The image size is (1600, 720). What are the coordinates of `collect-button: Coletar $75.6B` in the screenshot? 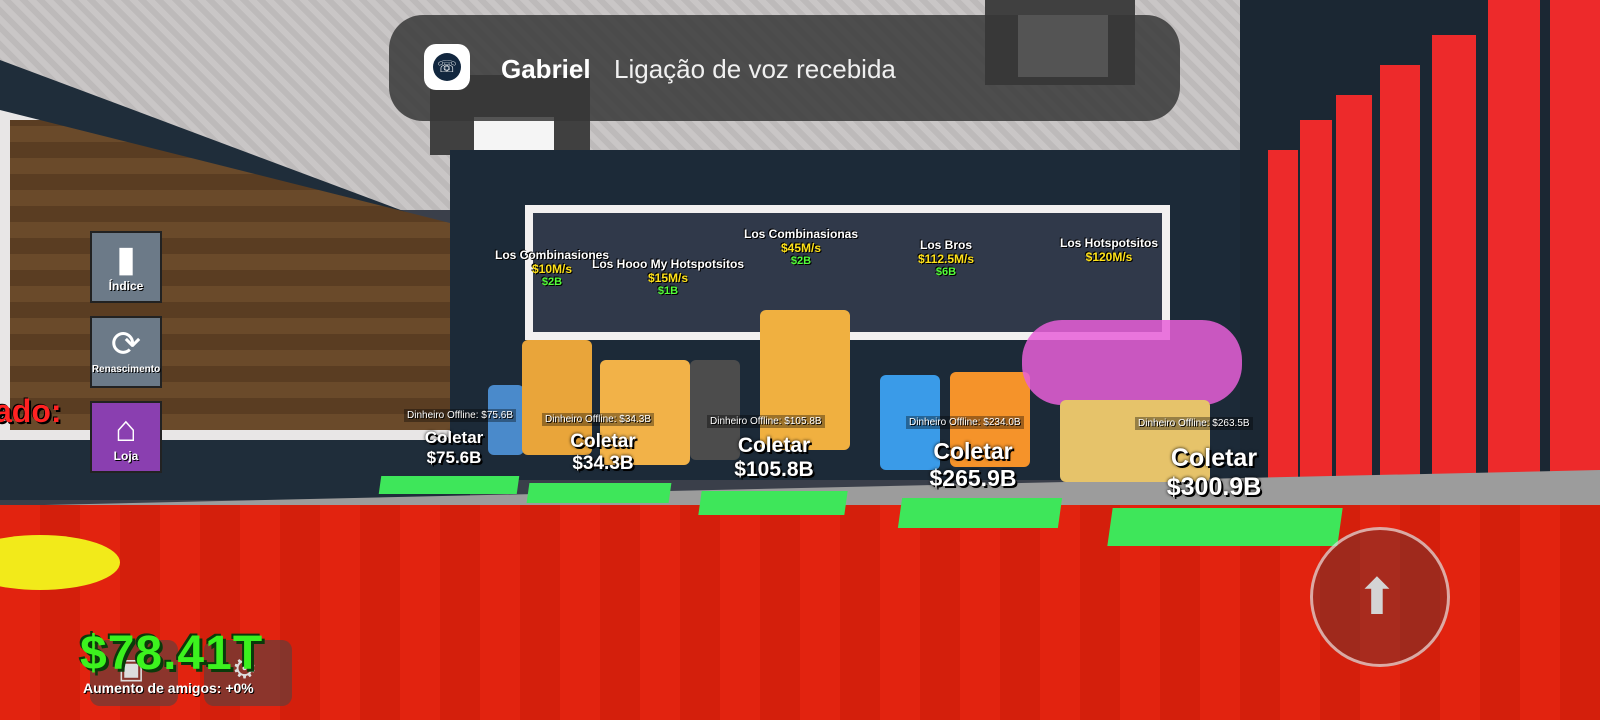 It's located at (454, 448).